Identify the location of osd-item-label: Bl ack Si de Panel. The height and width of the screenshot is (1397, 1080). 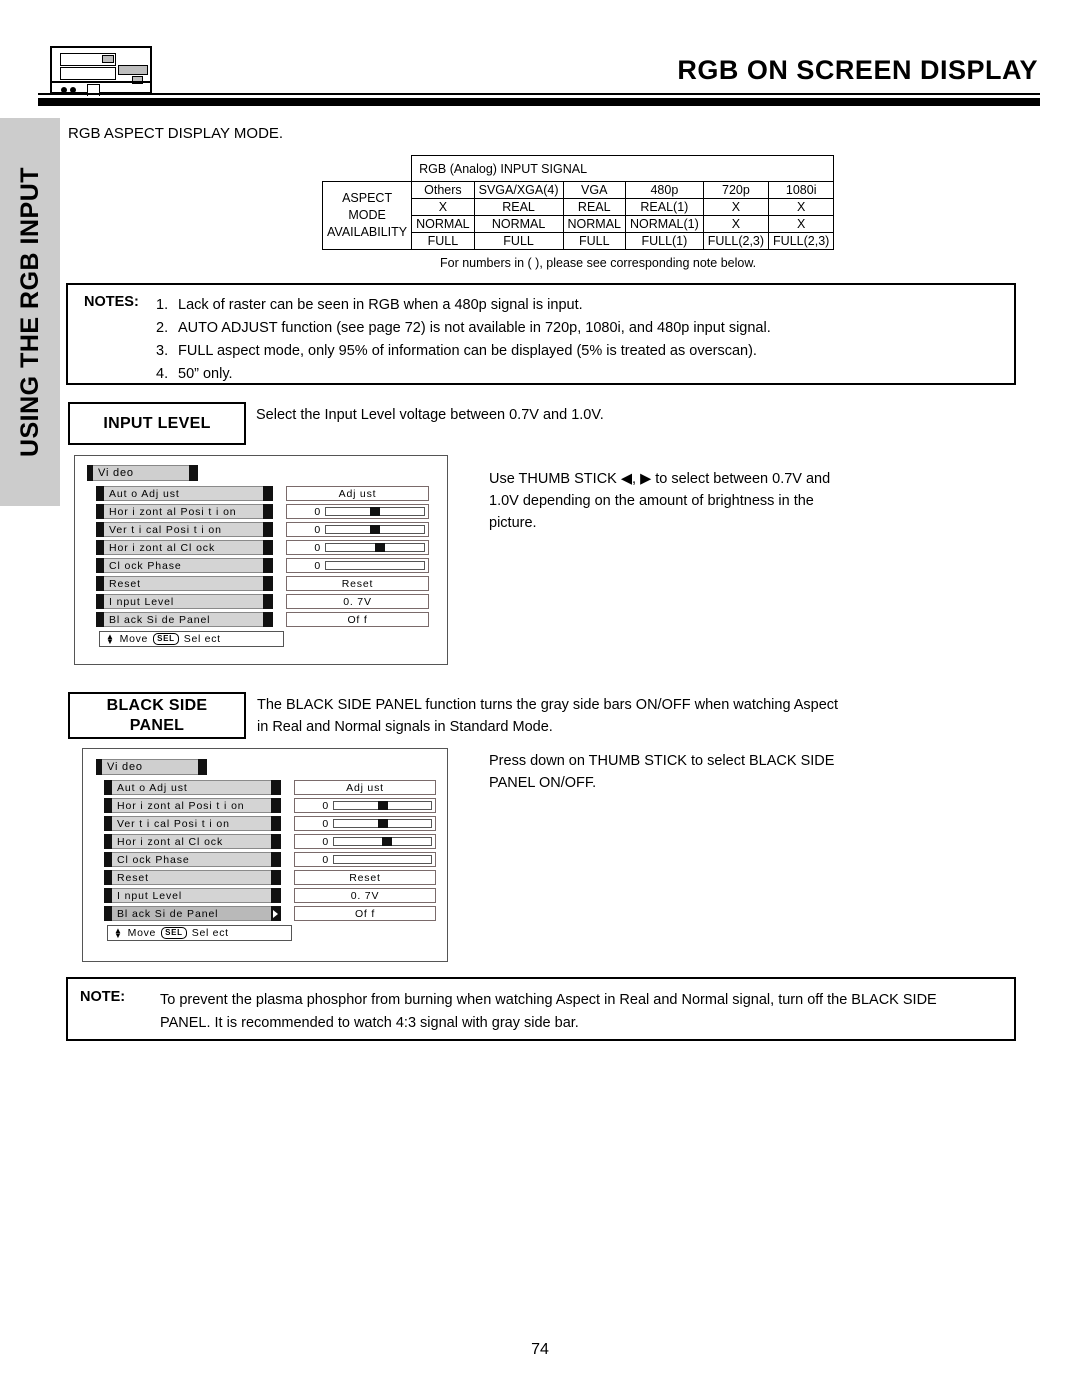
(183, 619).